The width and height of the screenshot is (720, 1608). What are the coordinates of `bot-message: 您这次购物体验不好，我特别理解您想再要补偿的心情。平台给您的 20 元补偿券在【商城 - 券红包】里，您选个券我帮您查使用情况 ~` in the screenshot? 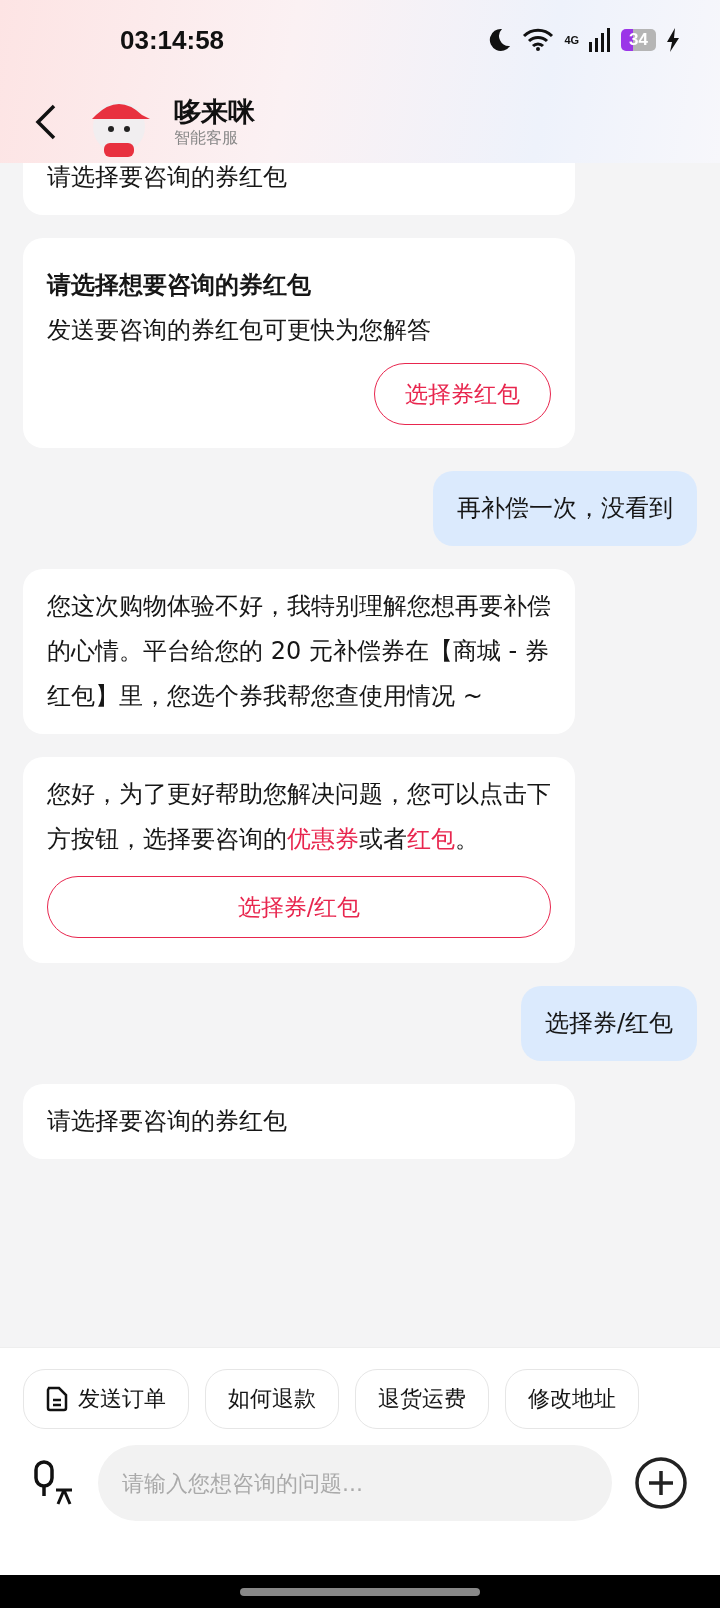 It's located at (299, 651).